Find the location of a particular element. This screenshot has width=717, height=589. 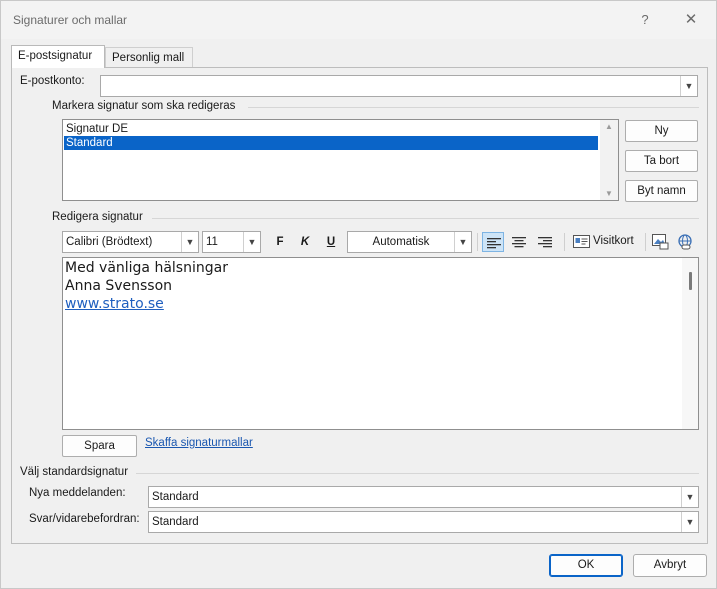

save-button: Spara is located at coordinates (99, 446).